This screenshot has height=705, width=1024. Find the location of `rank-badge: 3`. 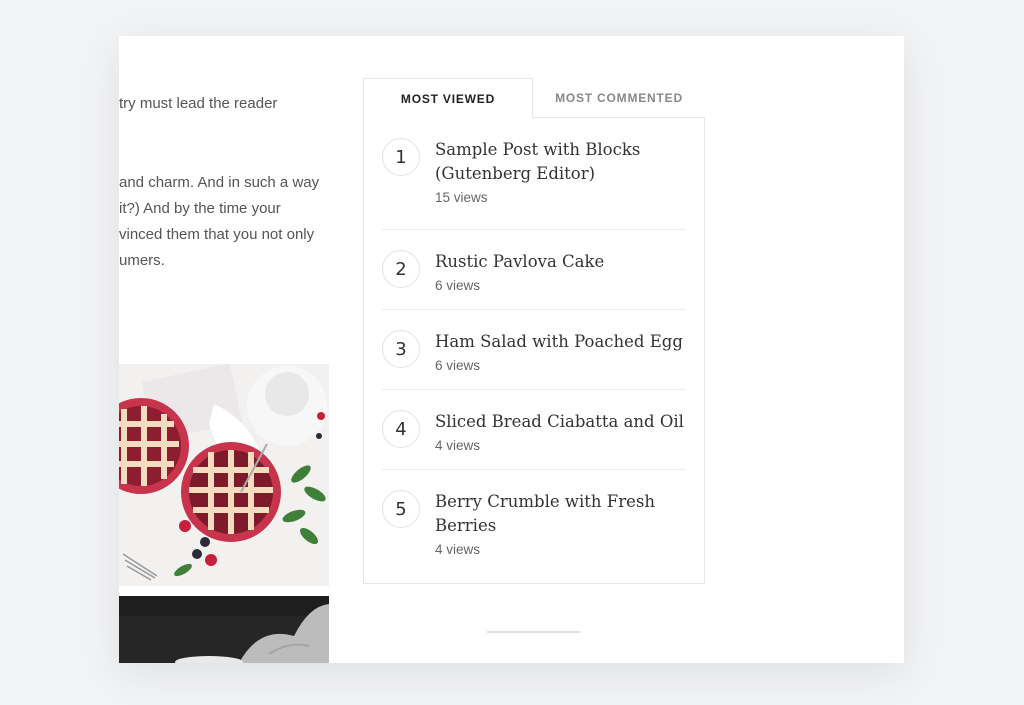

rank-badge: 3 is located at coordinates (401, 349).